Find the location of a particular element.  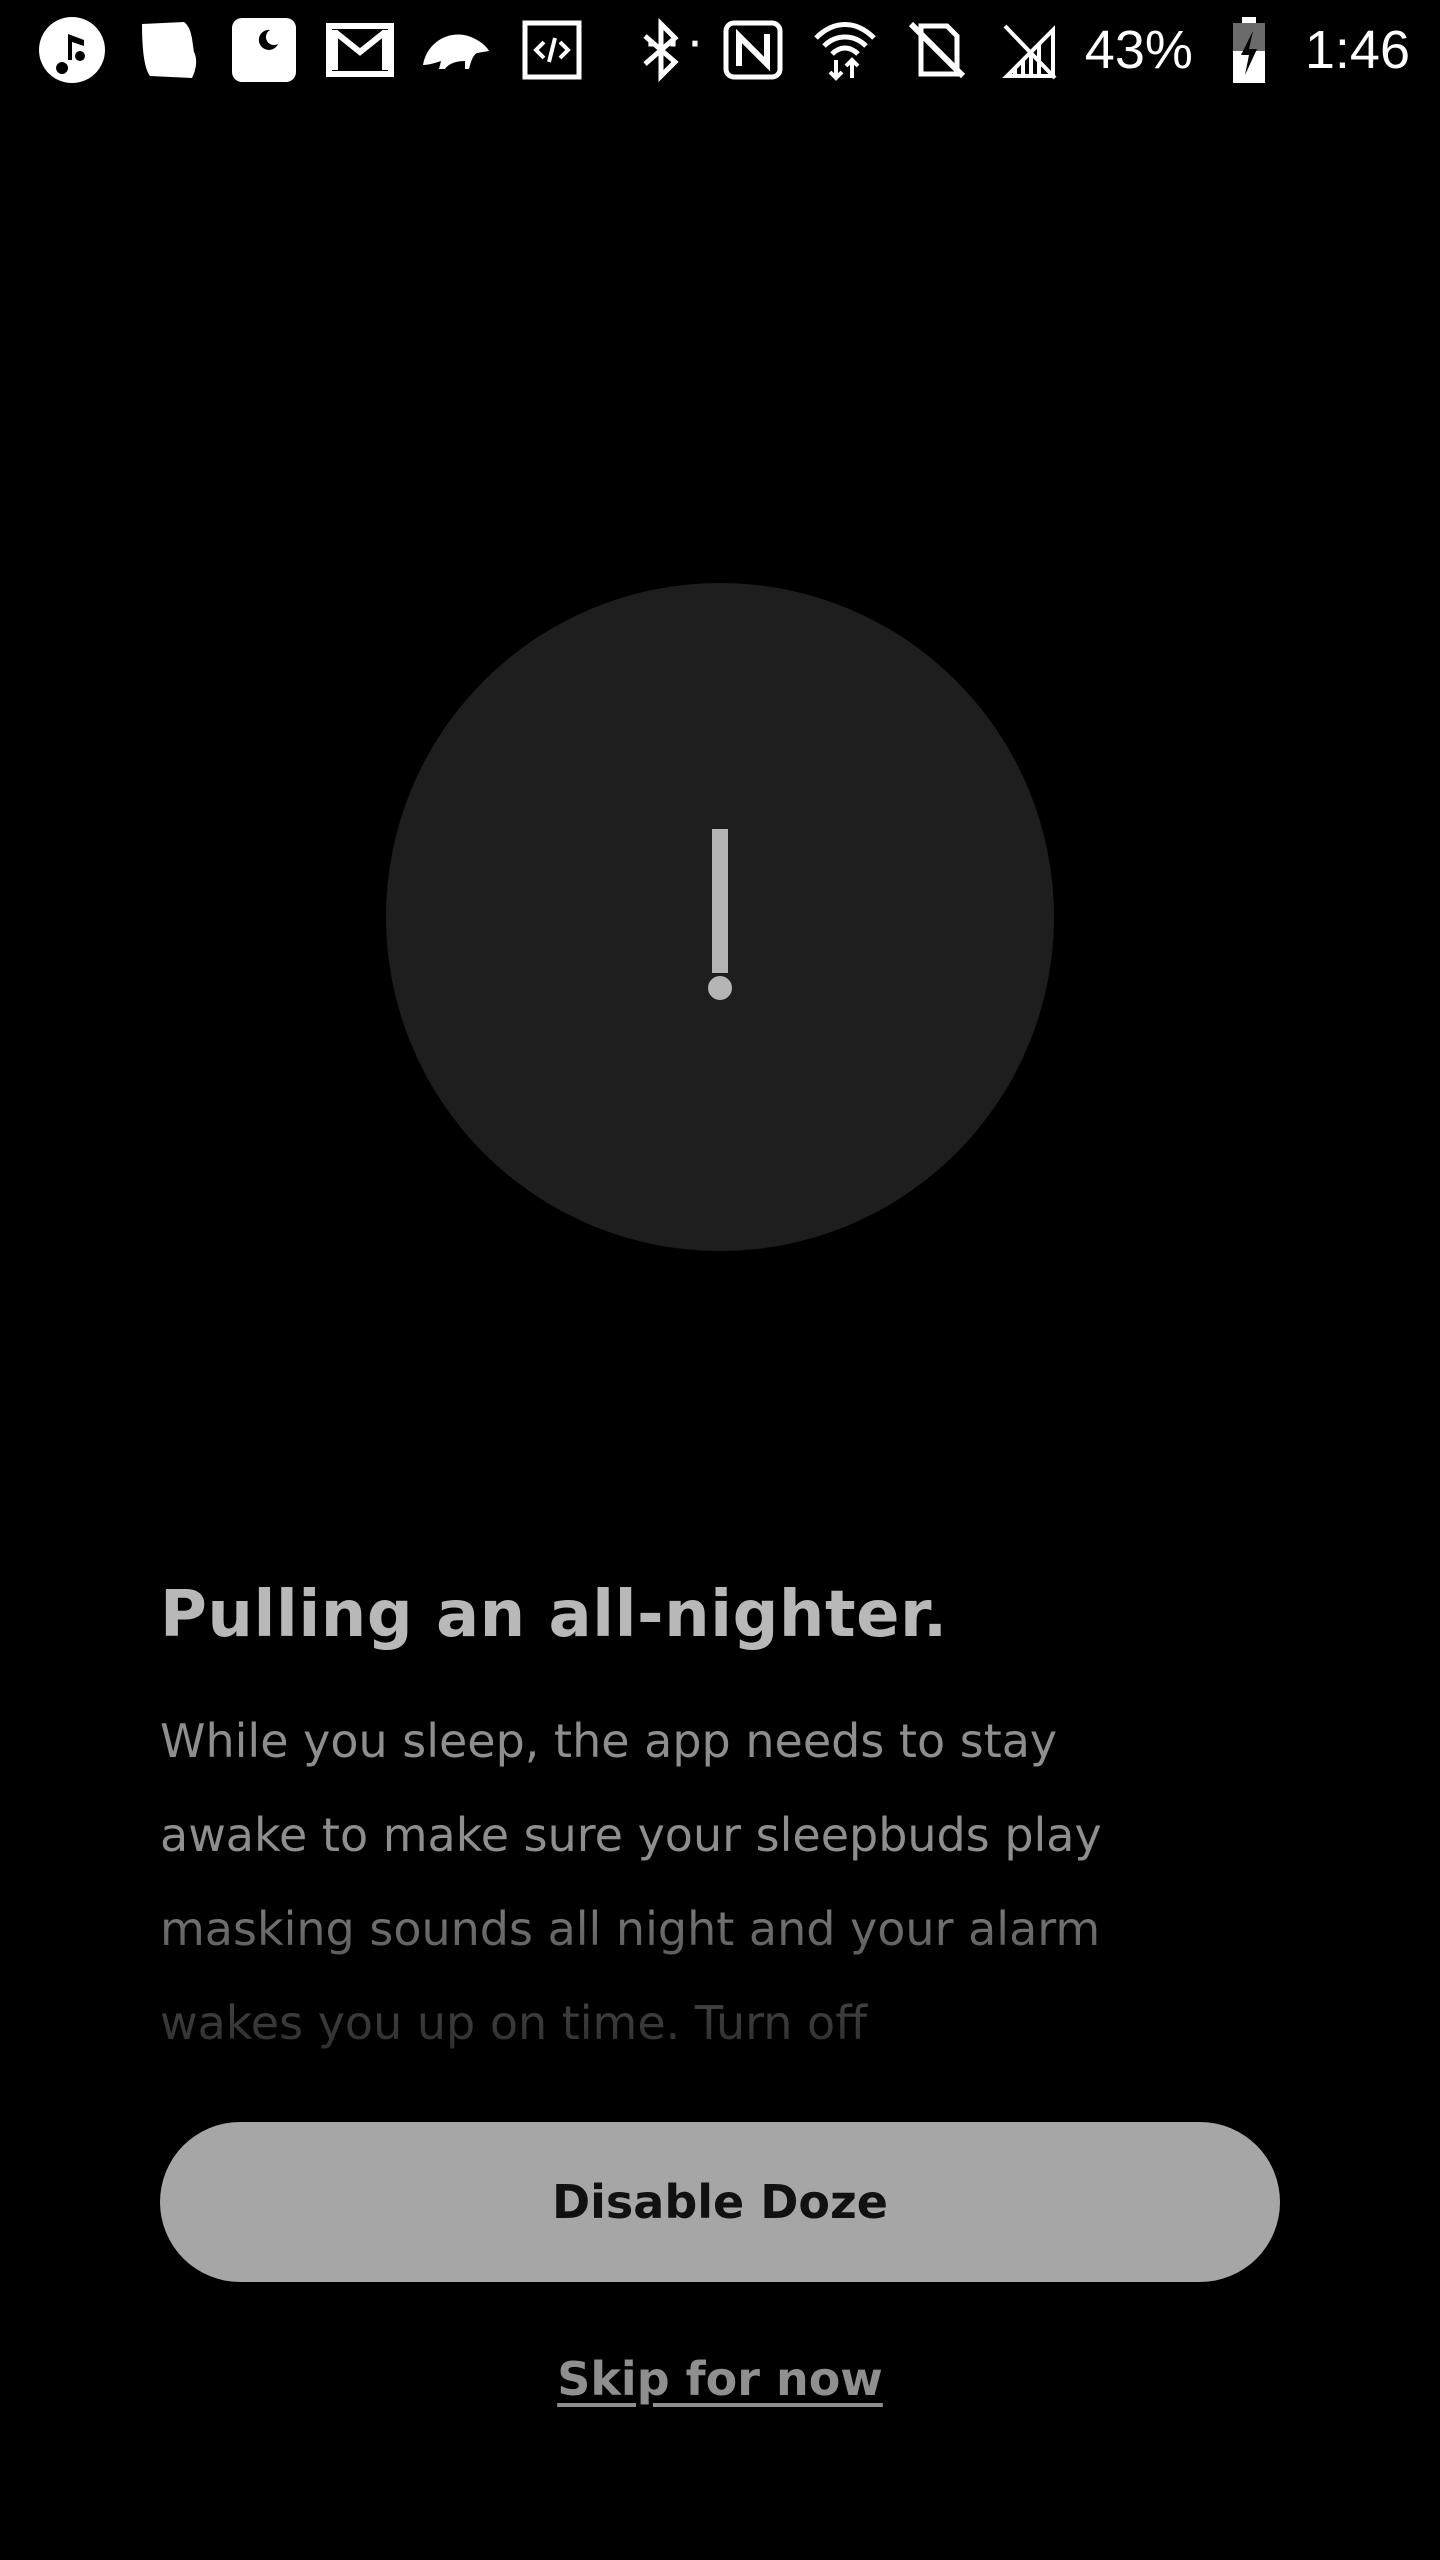

cloud-icon is located at coordinates (168, 50).